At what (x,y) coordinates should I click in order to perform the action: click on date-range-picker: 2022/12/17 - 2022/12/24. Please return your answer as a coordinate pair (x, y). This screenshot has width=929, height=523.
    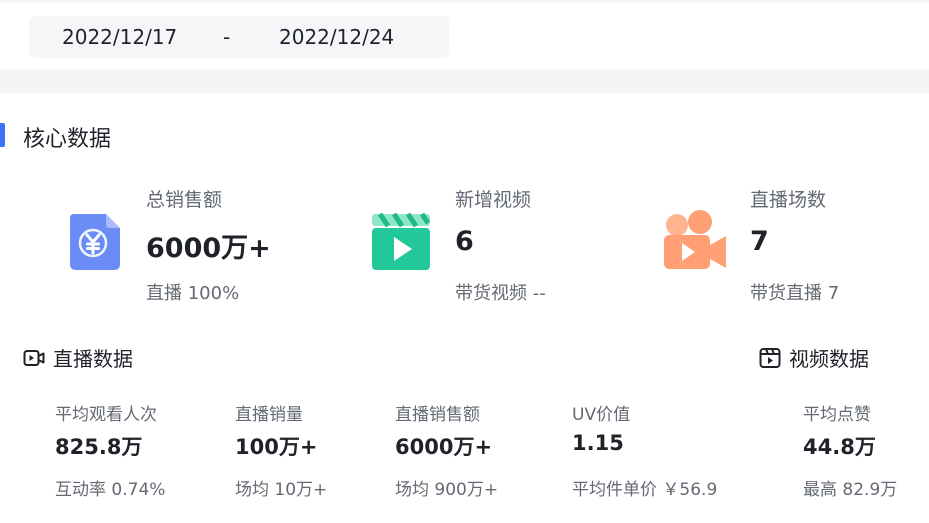
    Looking at the image, I should click on (239, 37).